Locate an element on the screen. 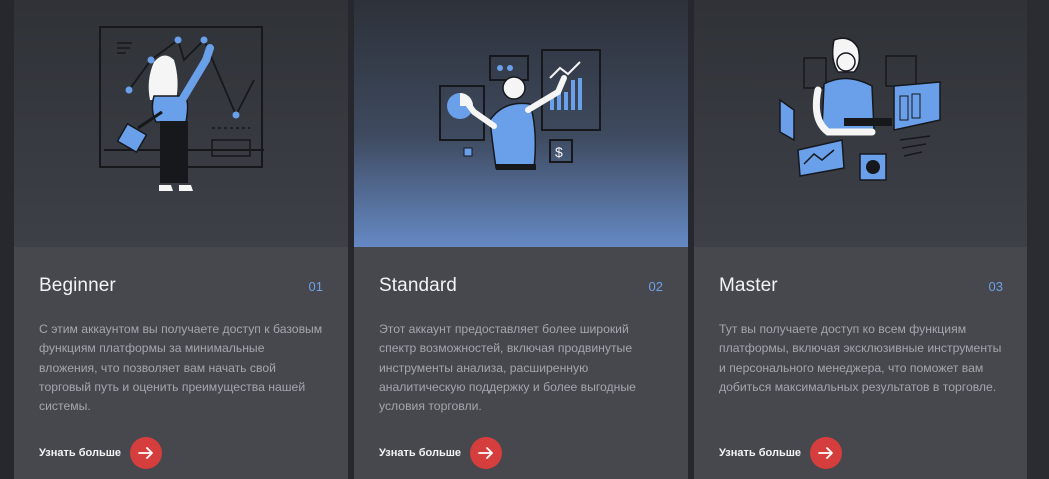  plan-title: Beginner is located at coordinates (77, 285).